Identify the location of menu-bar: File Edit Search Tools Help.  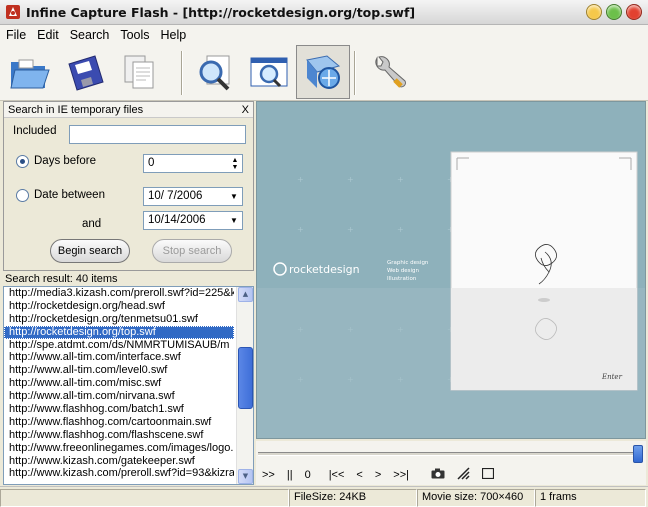
(324, 35).